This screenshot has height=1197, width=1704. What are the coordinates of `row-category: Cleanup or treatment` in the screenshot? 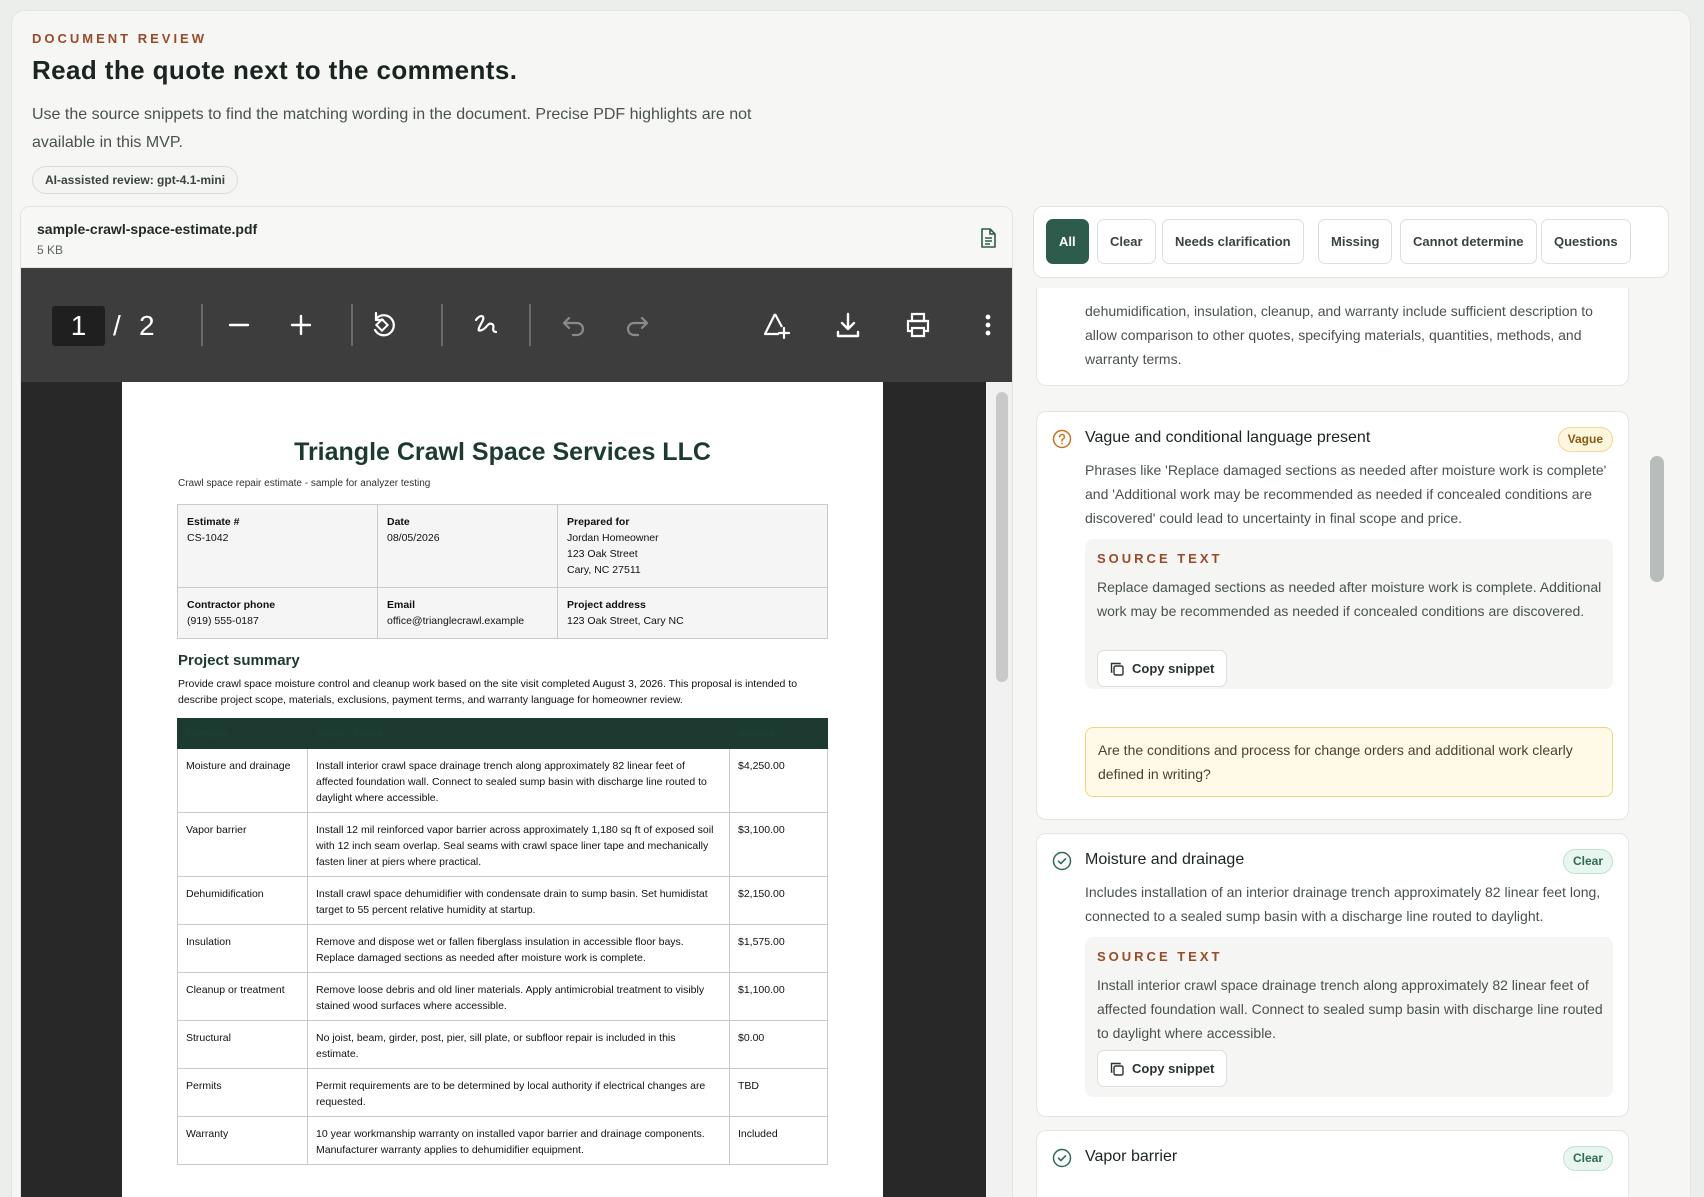 It's located at (242, 996).